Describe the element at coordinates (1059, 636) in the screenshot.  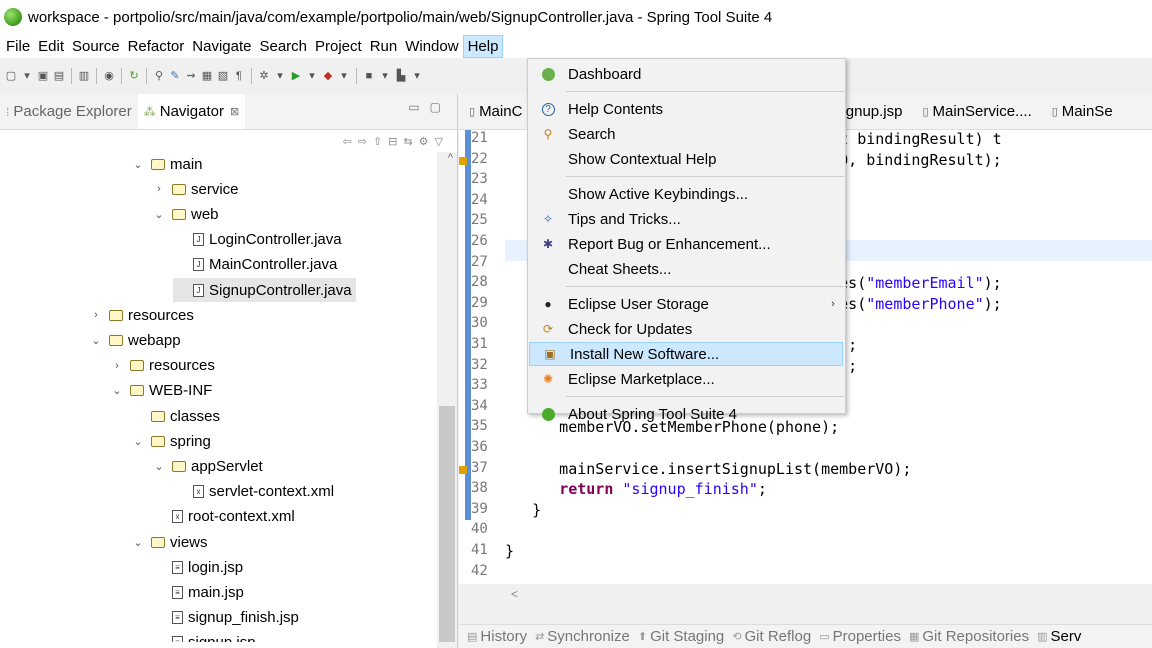
I see `bottom-tab: ▥ Serv` at that location.